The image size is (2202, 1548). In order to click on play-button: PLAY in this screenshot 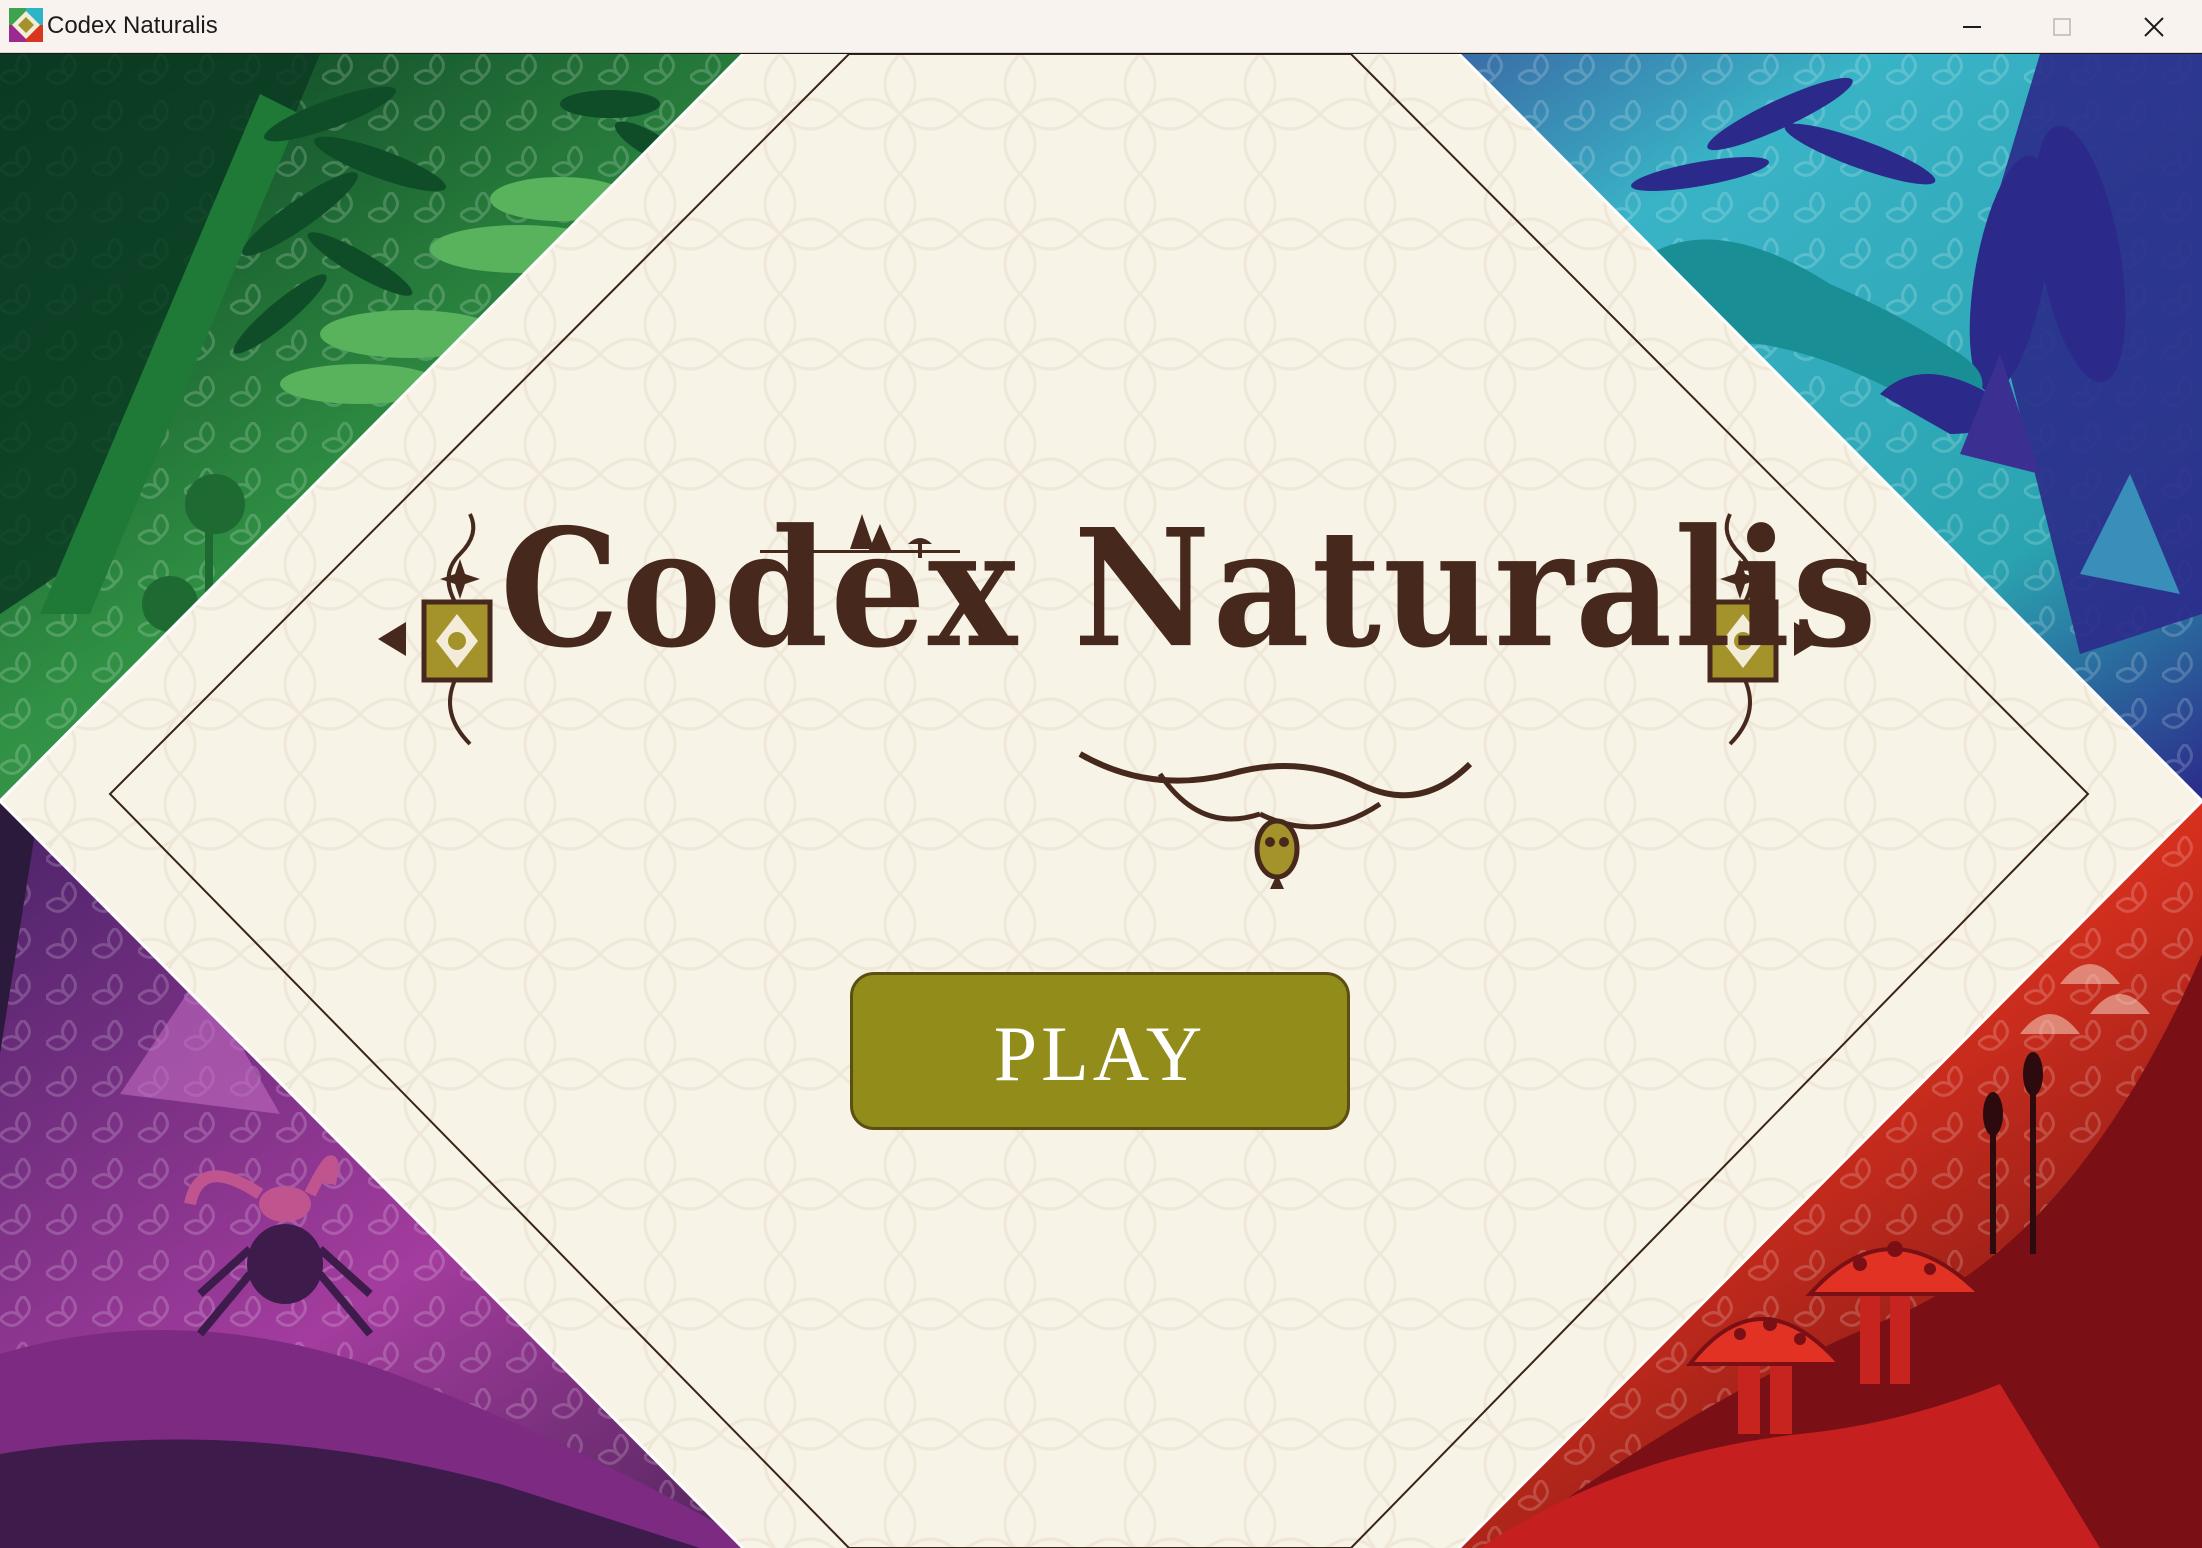, I will do `click(1100, 1051)`.